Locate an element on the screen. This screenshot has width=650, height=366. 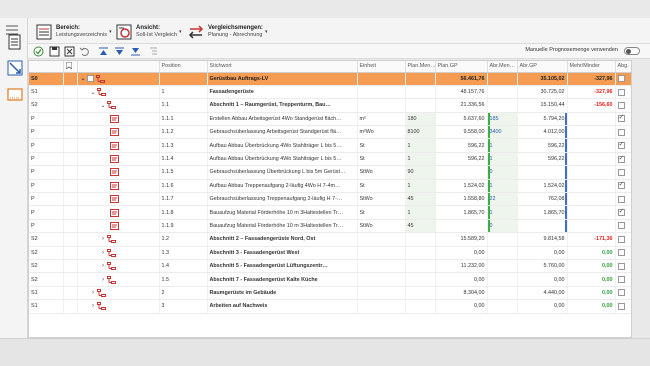
col-header-abg: Abg. is located at coordinates (623, 67).